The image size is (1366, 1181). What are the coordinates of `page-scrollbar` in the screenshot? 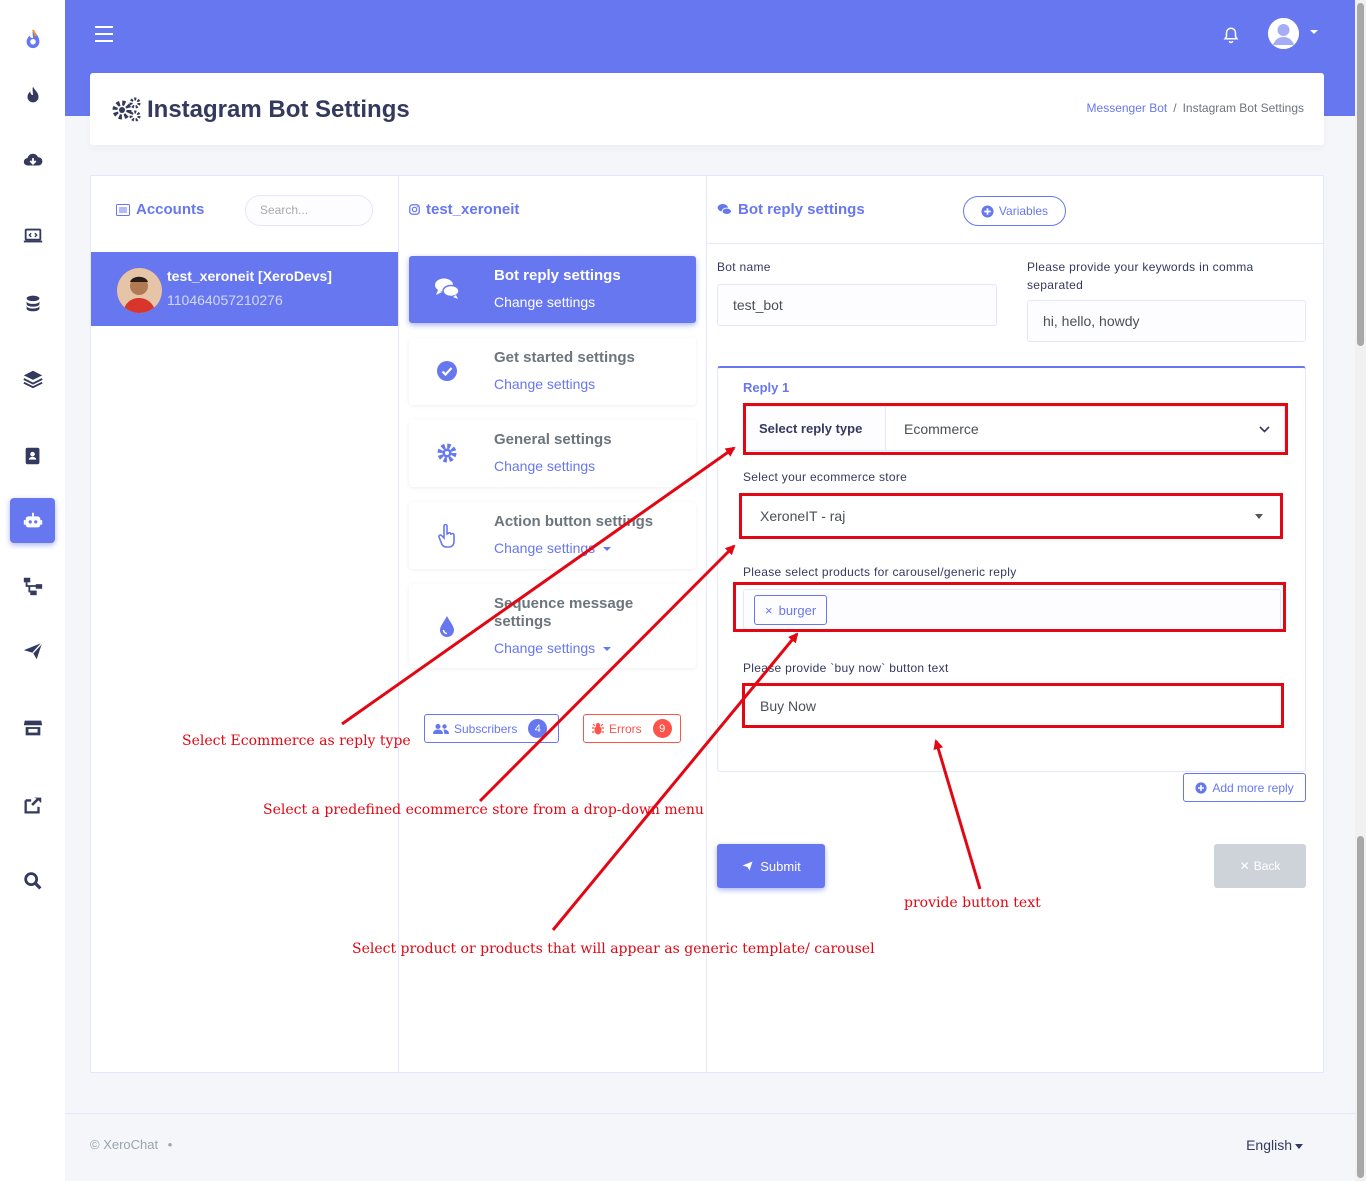 It's located at (1360, 590).